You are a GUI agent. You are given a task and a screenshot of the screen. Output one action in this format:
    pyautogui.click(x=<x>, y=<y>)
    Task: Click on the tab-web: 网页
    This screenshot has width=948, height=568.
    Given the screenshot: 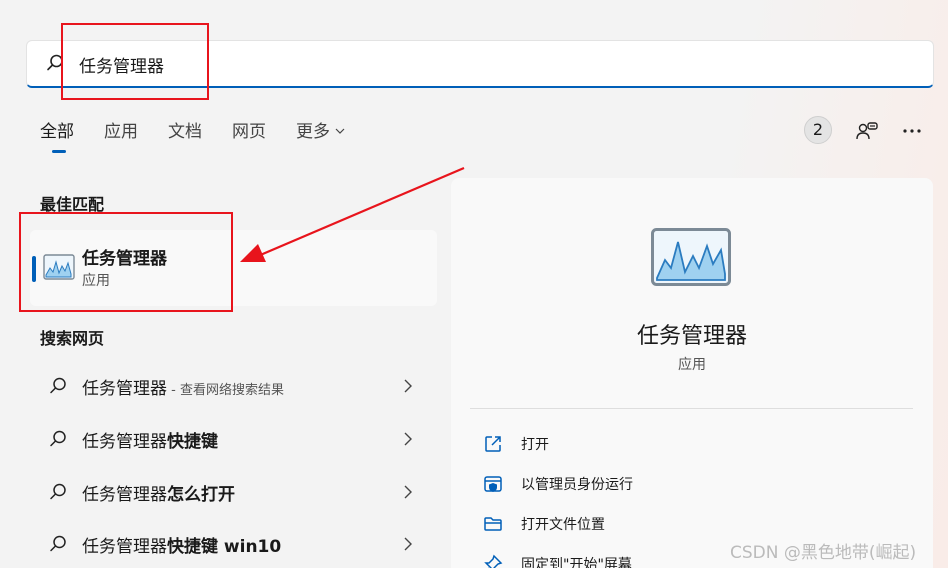 What is the action you would take?
    pyautogui.click(x=249, y=138)
    